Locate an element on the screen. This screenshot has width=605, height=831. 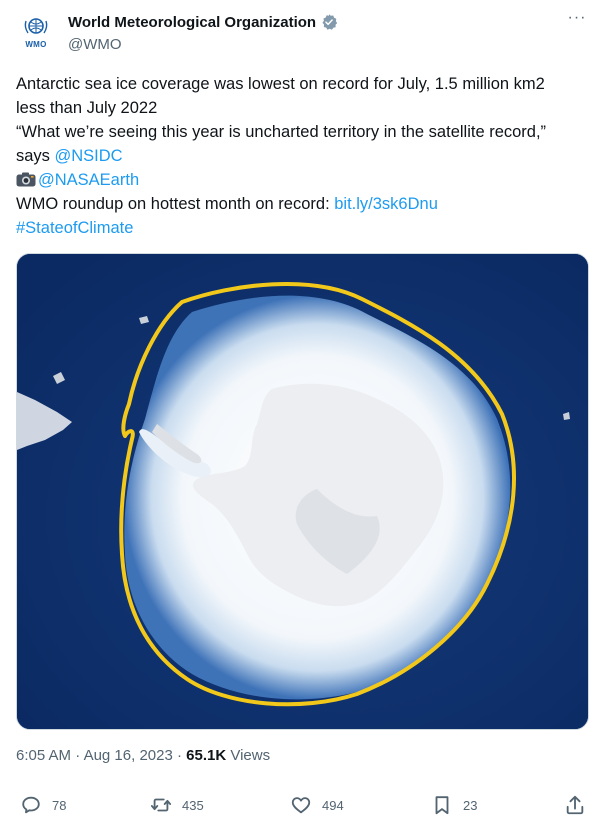
bookmark-button: 23 is located at coordinates (454, 805).